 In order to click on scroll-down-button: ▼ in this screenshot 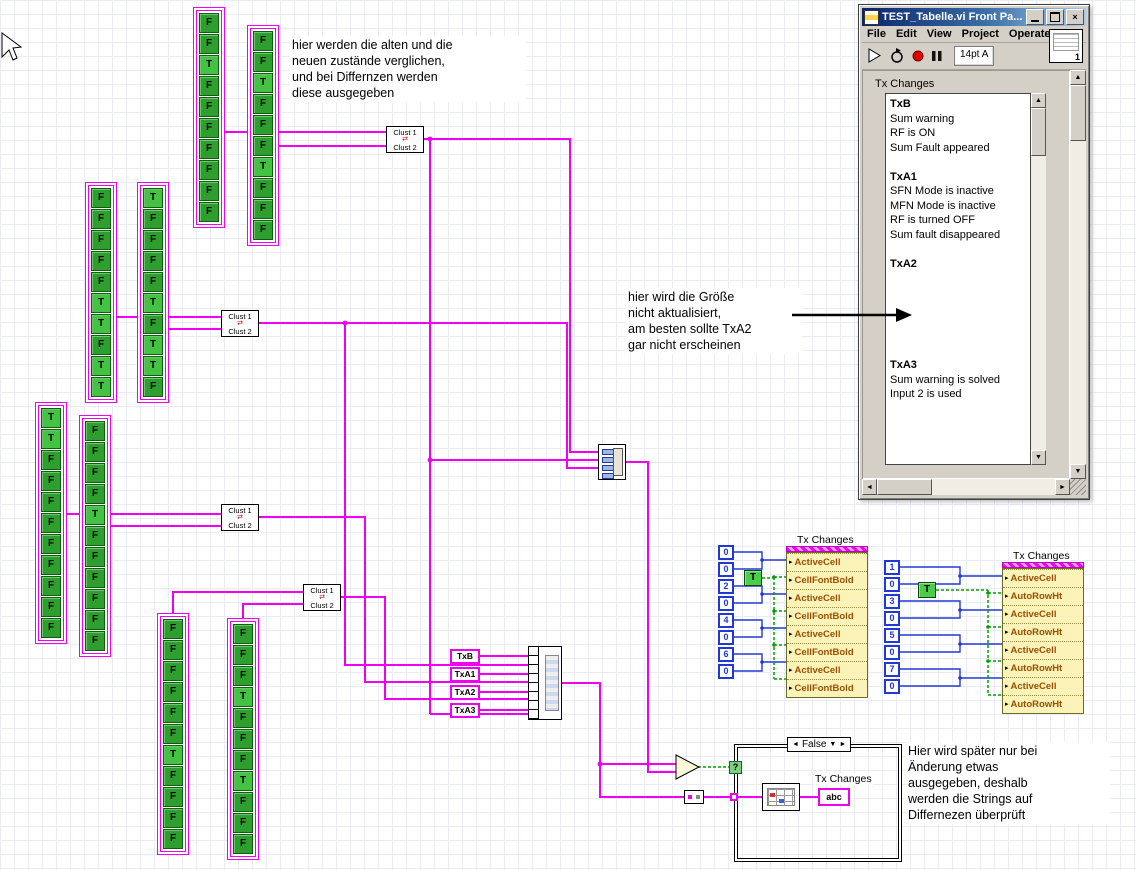, I will do `click(1038, 457)`.